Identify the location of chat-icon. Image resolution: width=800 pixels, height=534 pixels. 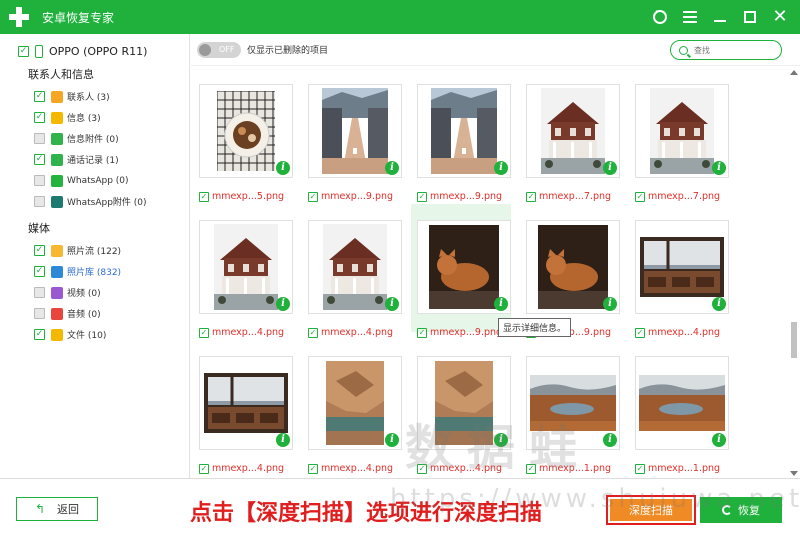
(660, 16).